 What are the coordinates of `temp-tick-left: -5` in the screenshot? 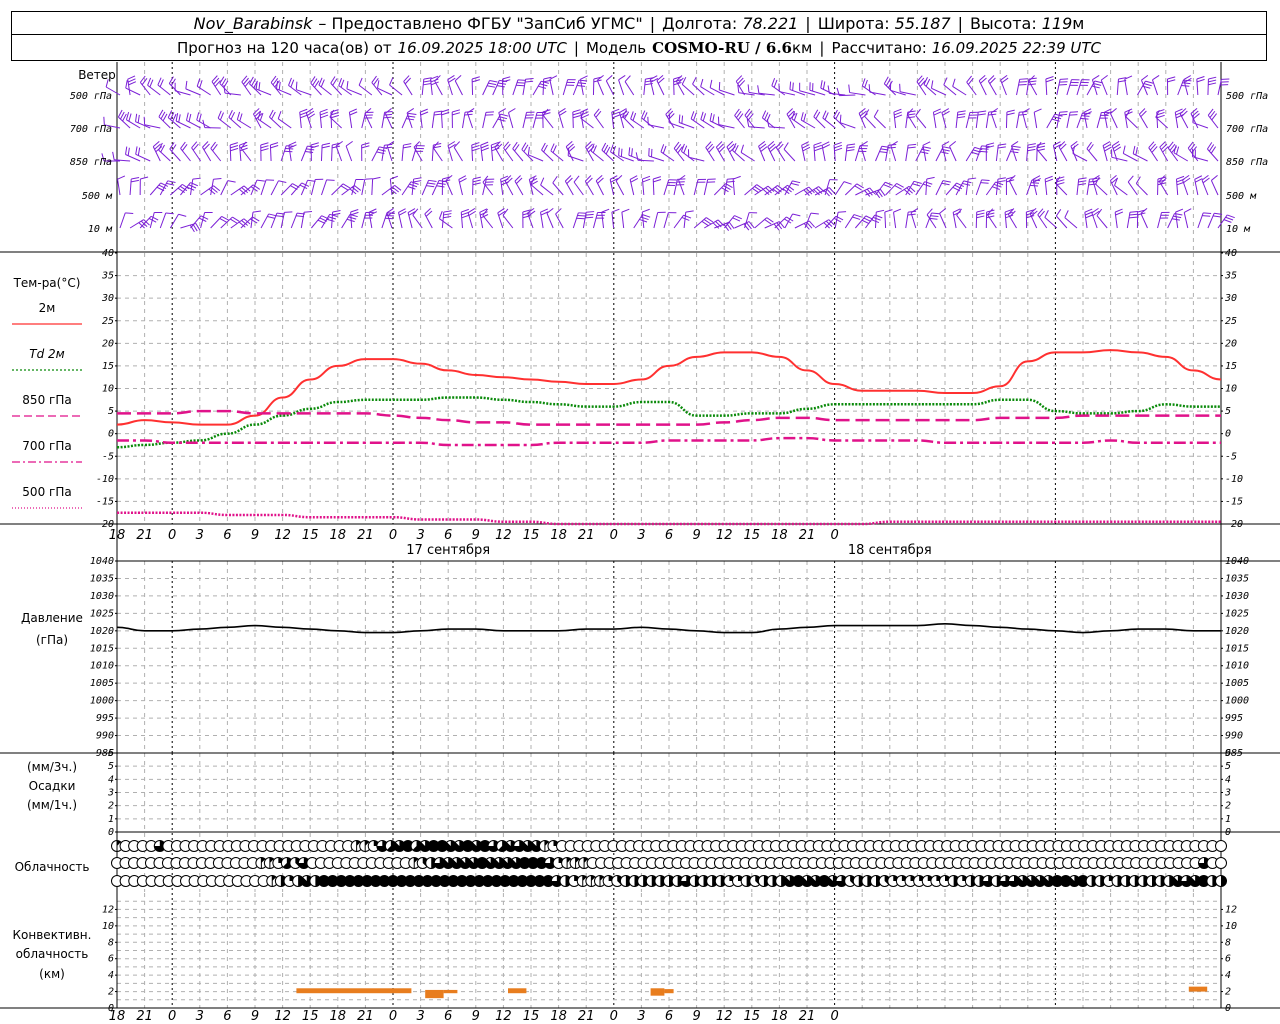 It's located at (108, 456).